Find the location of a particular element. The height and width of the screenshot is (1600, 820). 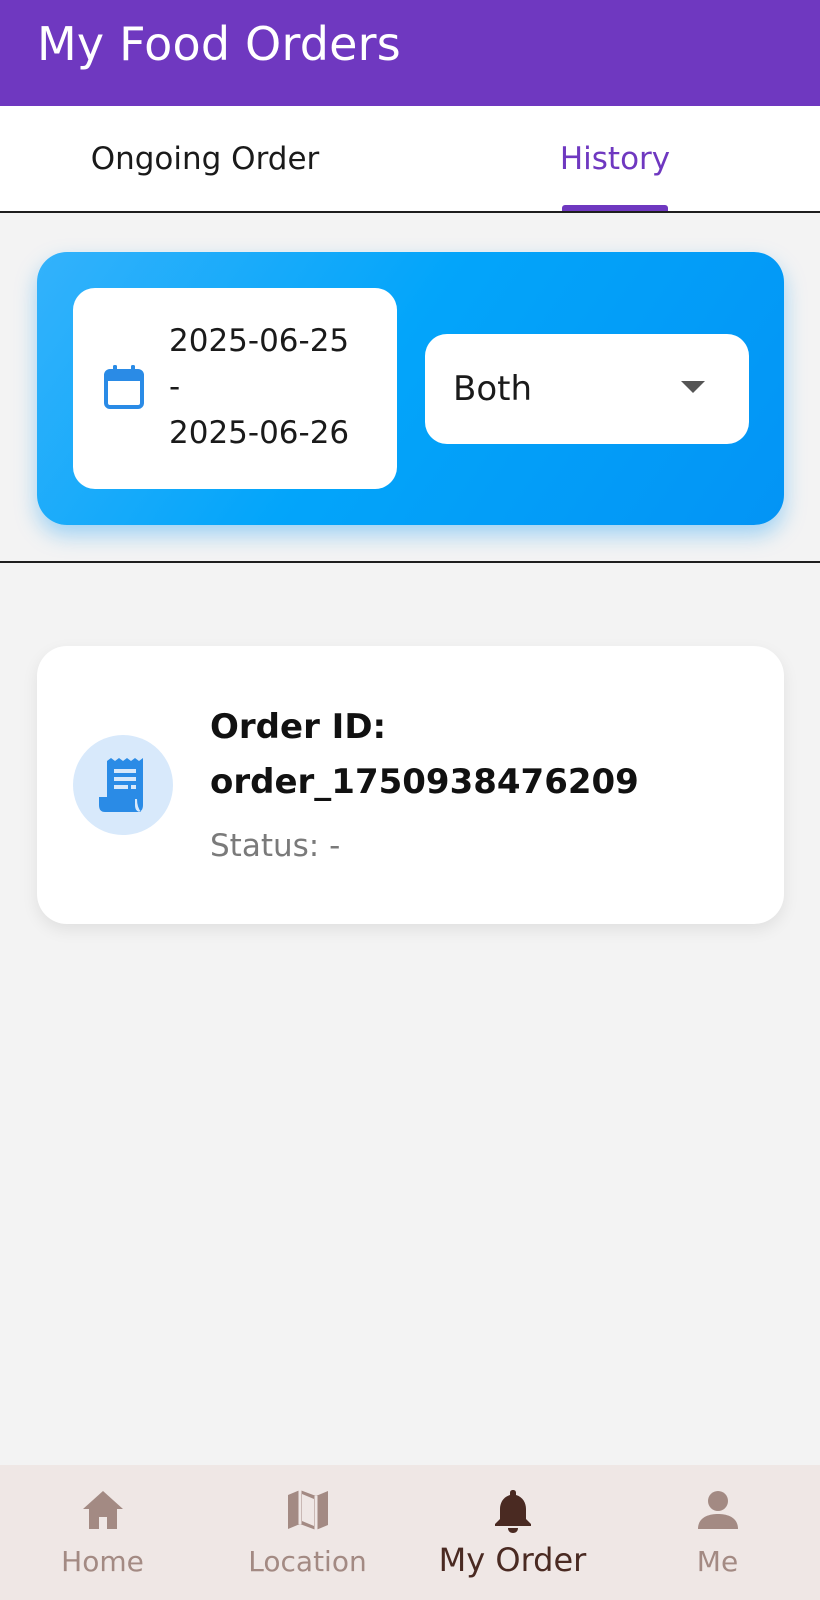

nav-item-home: Home is located at coordinates (102, 1532).